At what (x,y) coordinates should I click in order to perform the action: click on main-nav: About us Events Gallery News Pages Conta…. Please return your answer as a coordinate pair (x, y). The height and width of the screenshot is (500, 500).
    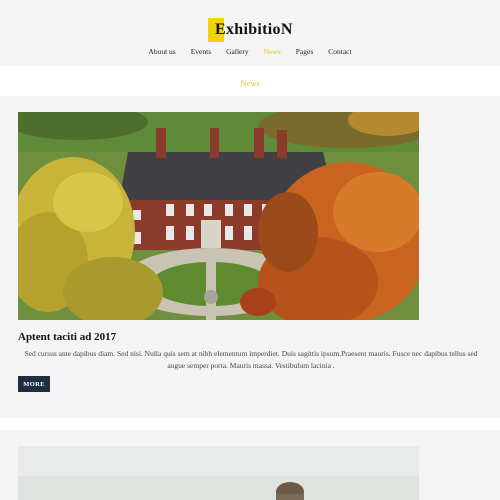
    Looking at the image, I should click on (250, 51).